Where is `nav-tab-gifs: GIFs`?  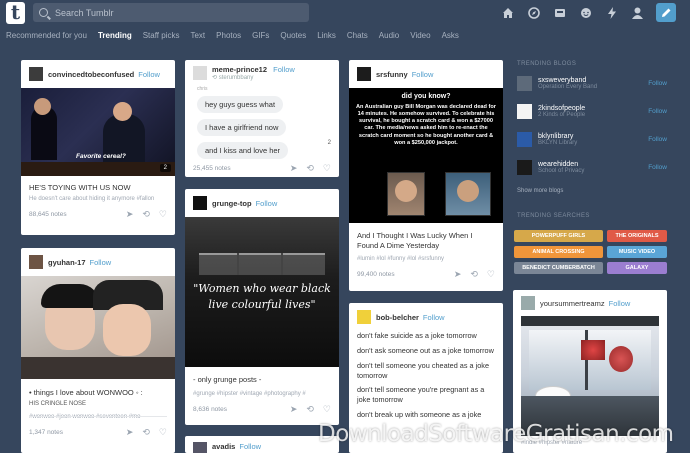 nav-tab-gifs: GIFs is located at coordinates (260, 35).